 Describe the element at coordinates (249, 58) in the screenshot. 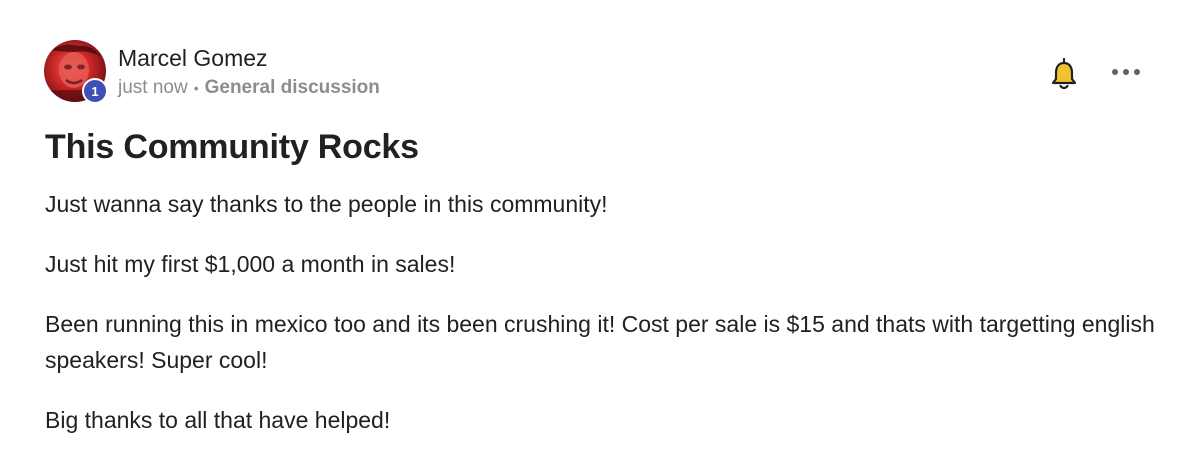

I see `author-name: Marcel Gomez` at that location.